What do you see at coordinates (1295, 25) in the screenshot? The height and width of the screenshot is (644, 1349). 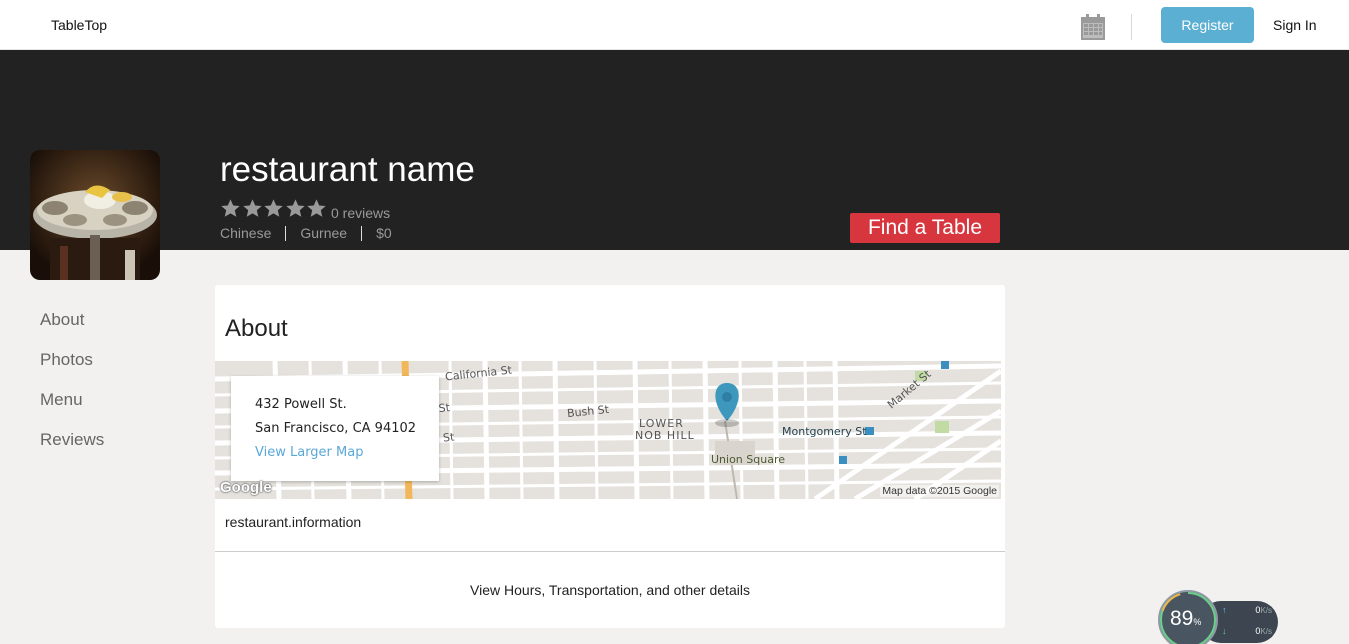 I see `signin-link: Sign In` at bounding box center [1295, 25].